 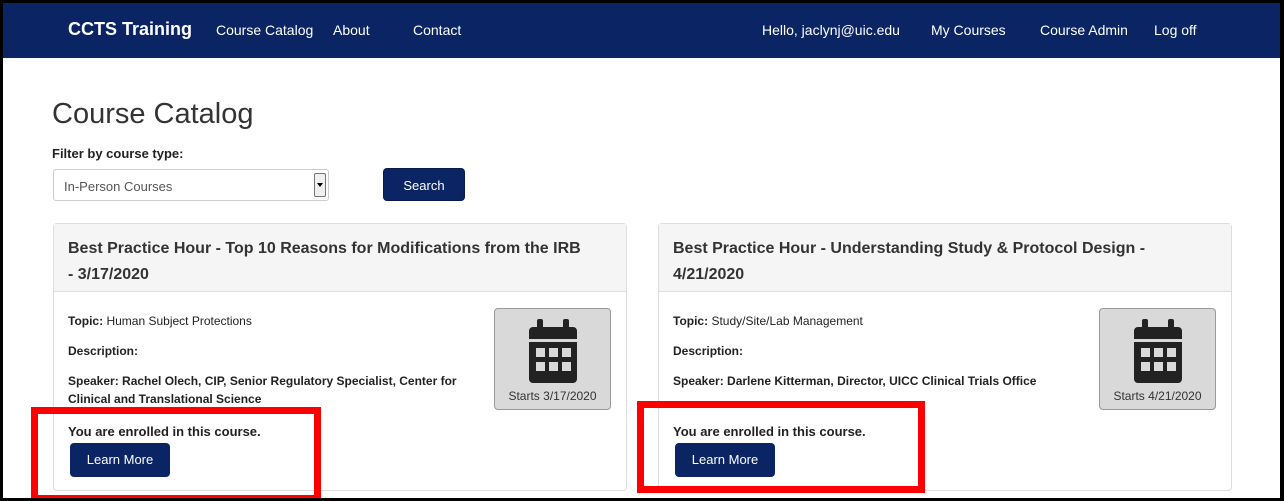 I want to click on user-greeting: Hello, jaclynj@uic.edu, so click(x=831, y=30).